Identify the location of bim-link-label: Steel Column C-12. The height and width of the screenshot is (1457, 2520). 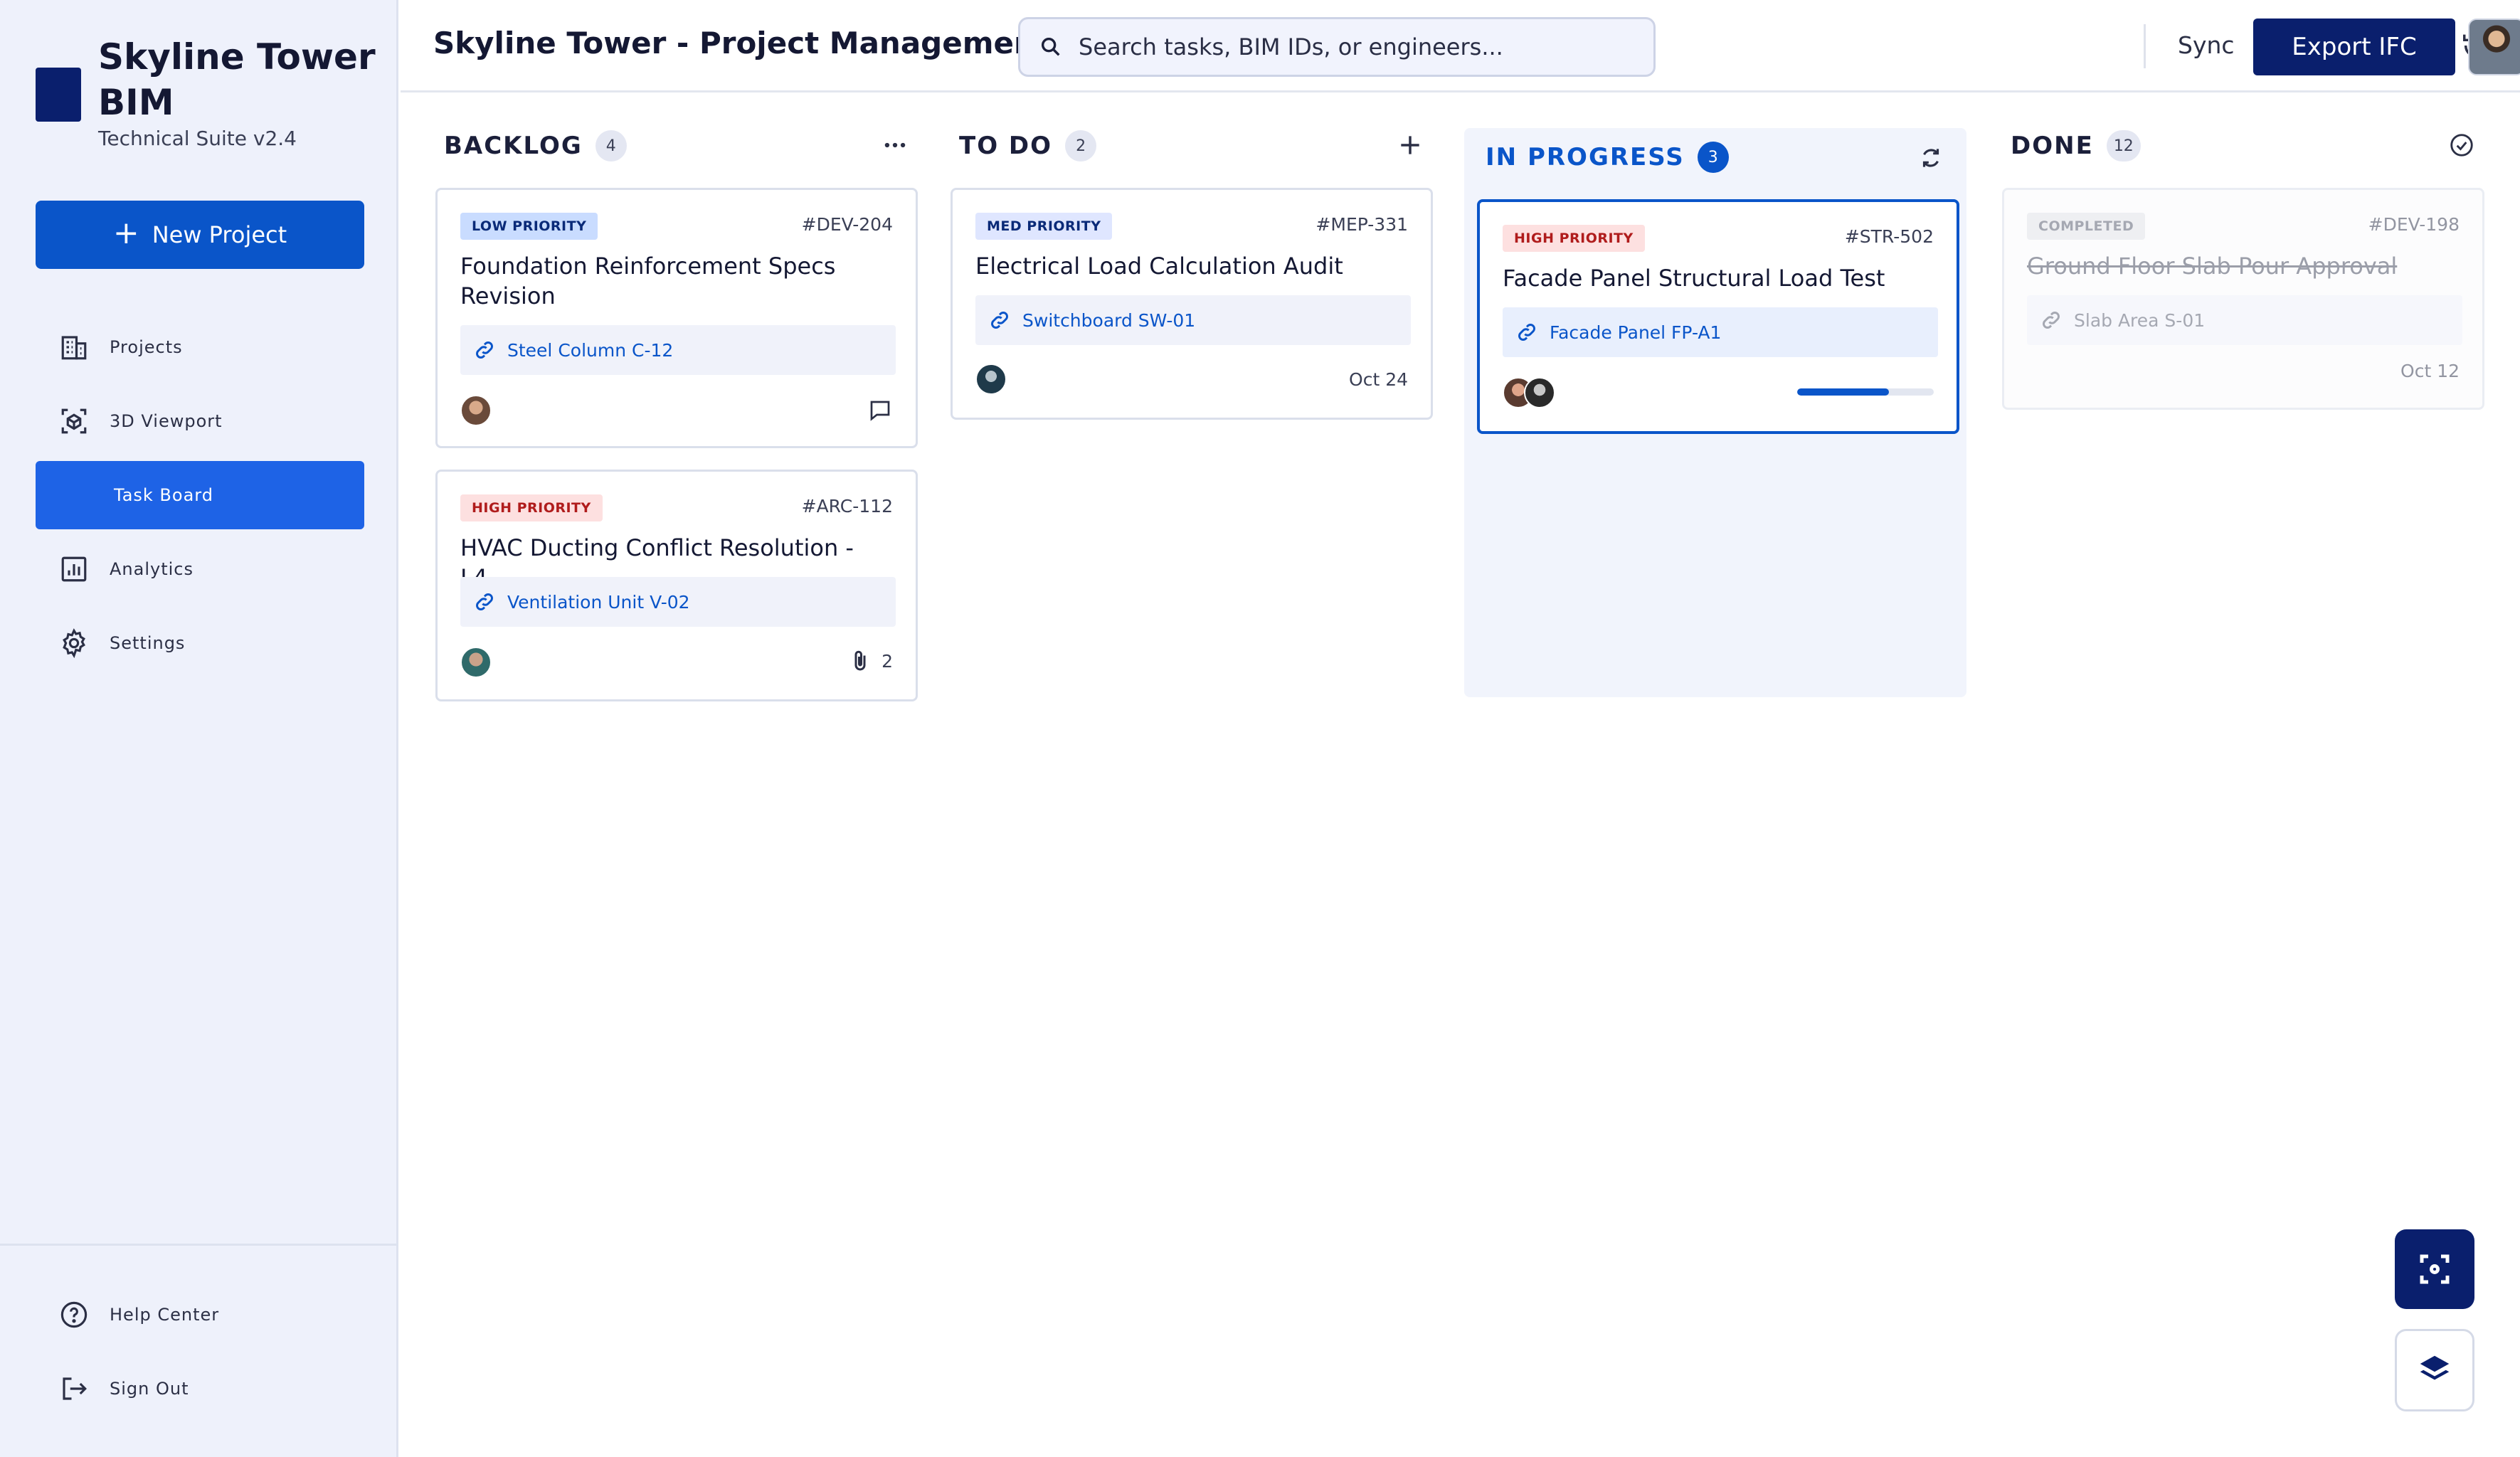
(590, 350).